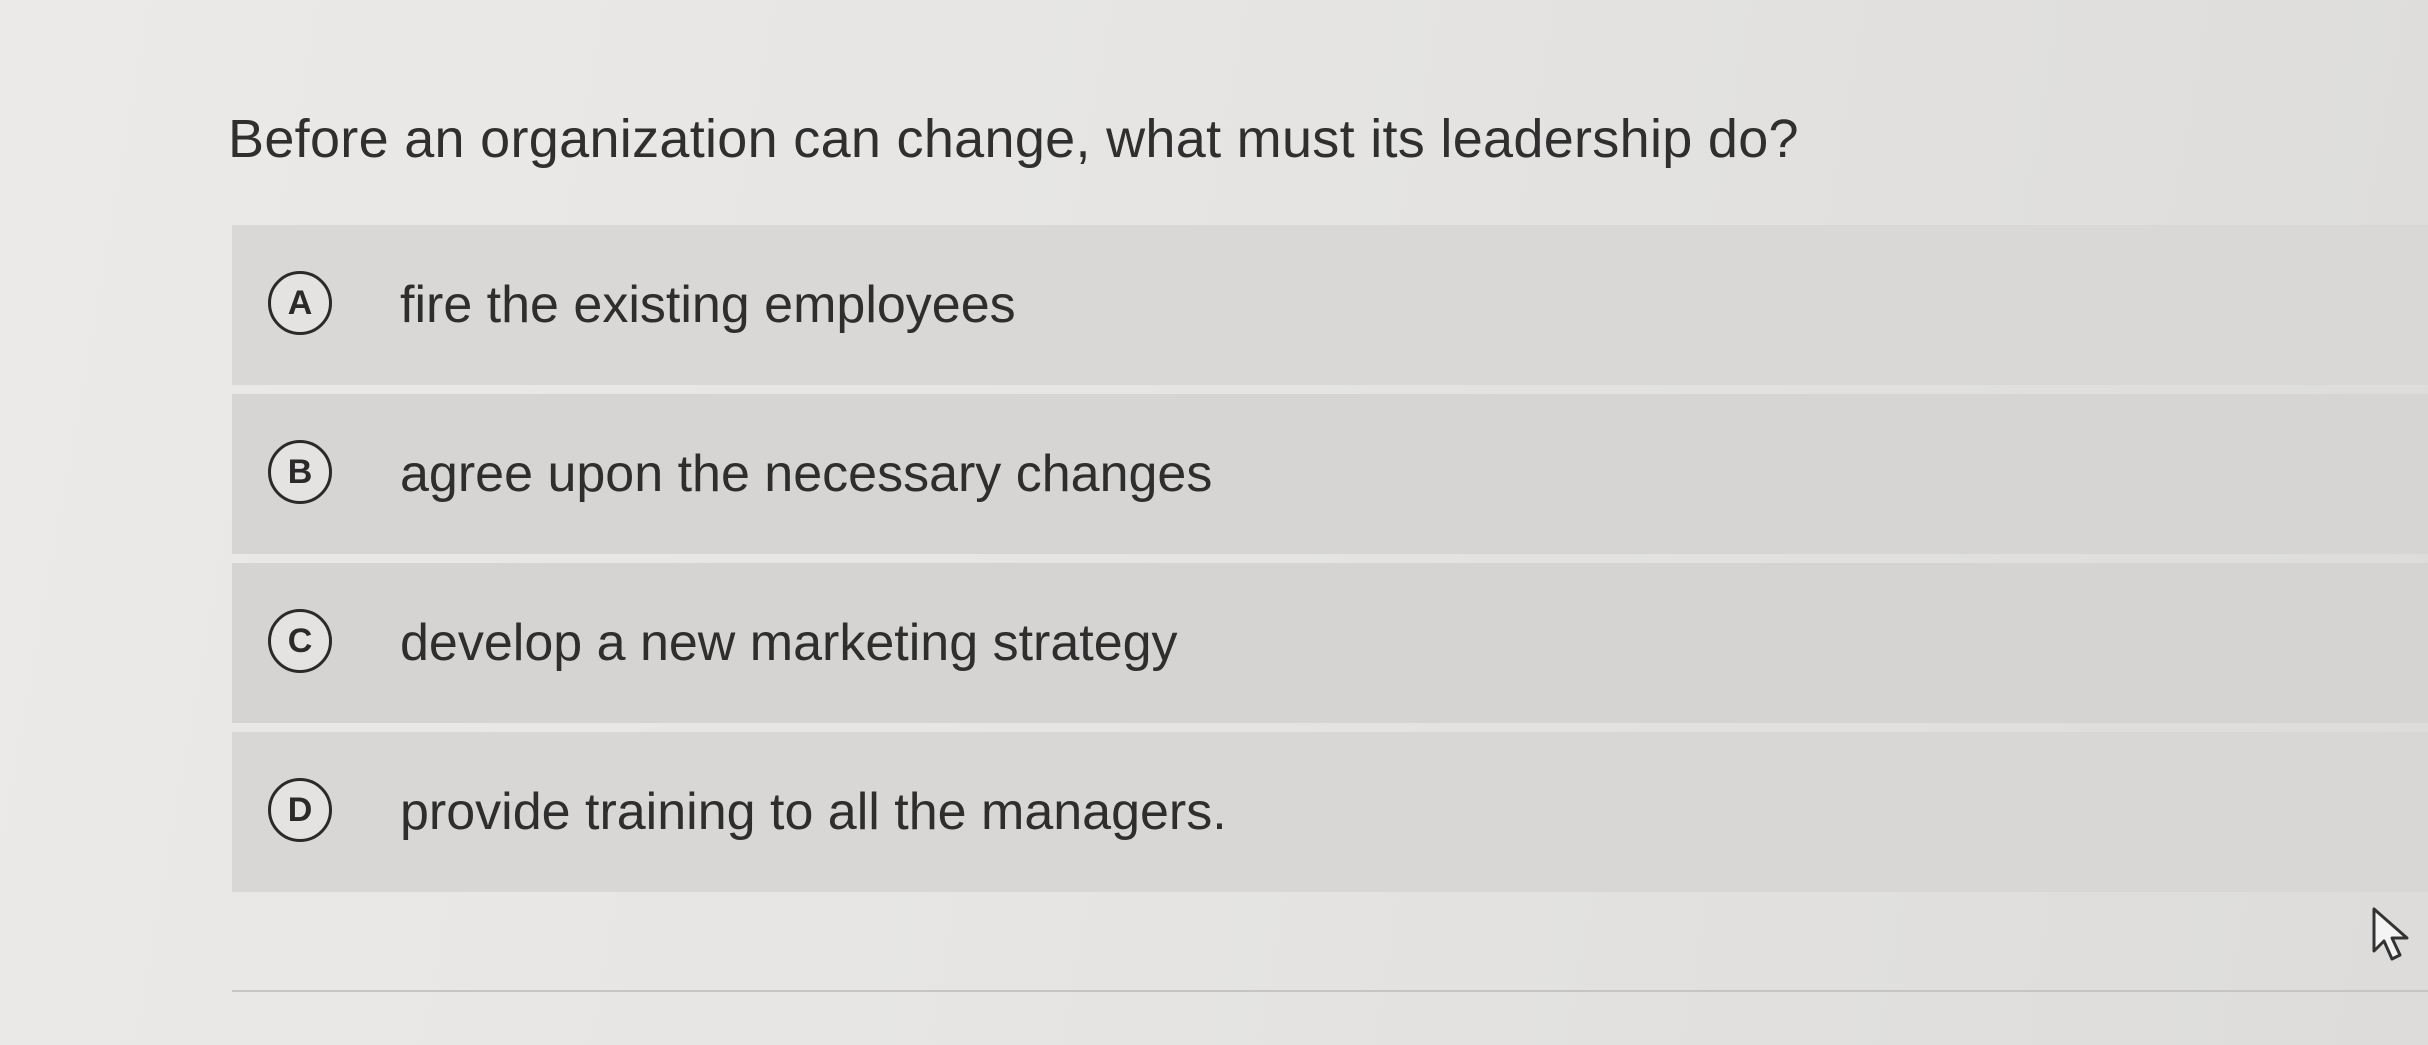 This screenshot has width=2428, height=1045. Describe the element at coordinates (806, 474) in the screenshot. I see `option-b-label: agree upon the necessary changes` at that location.